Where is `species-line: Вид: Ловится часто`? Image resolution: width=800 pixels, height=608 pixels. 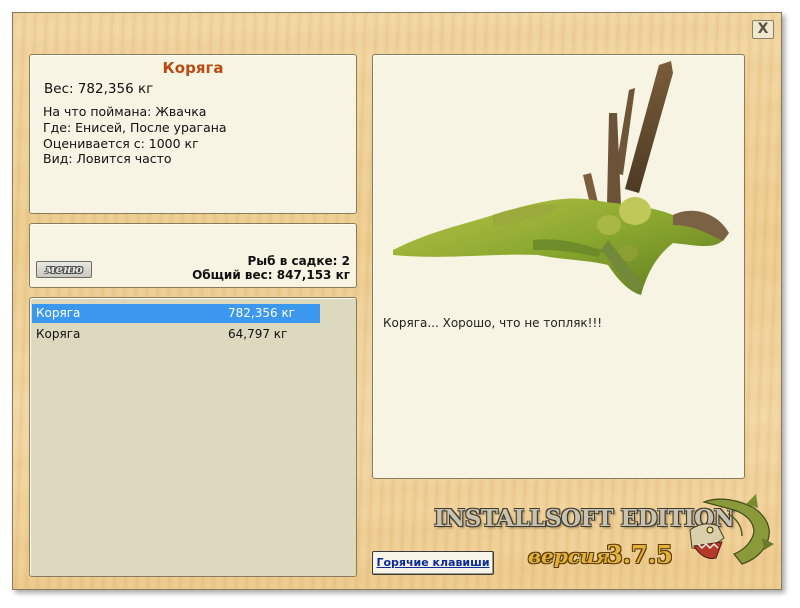
species-line: Вид: Ловится часто is located at coordinates (107, 158).